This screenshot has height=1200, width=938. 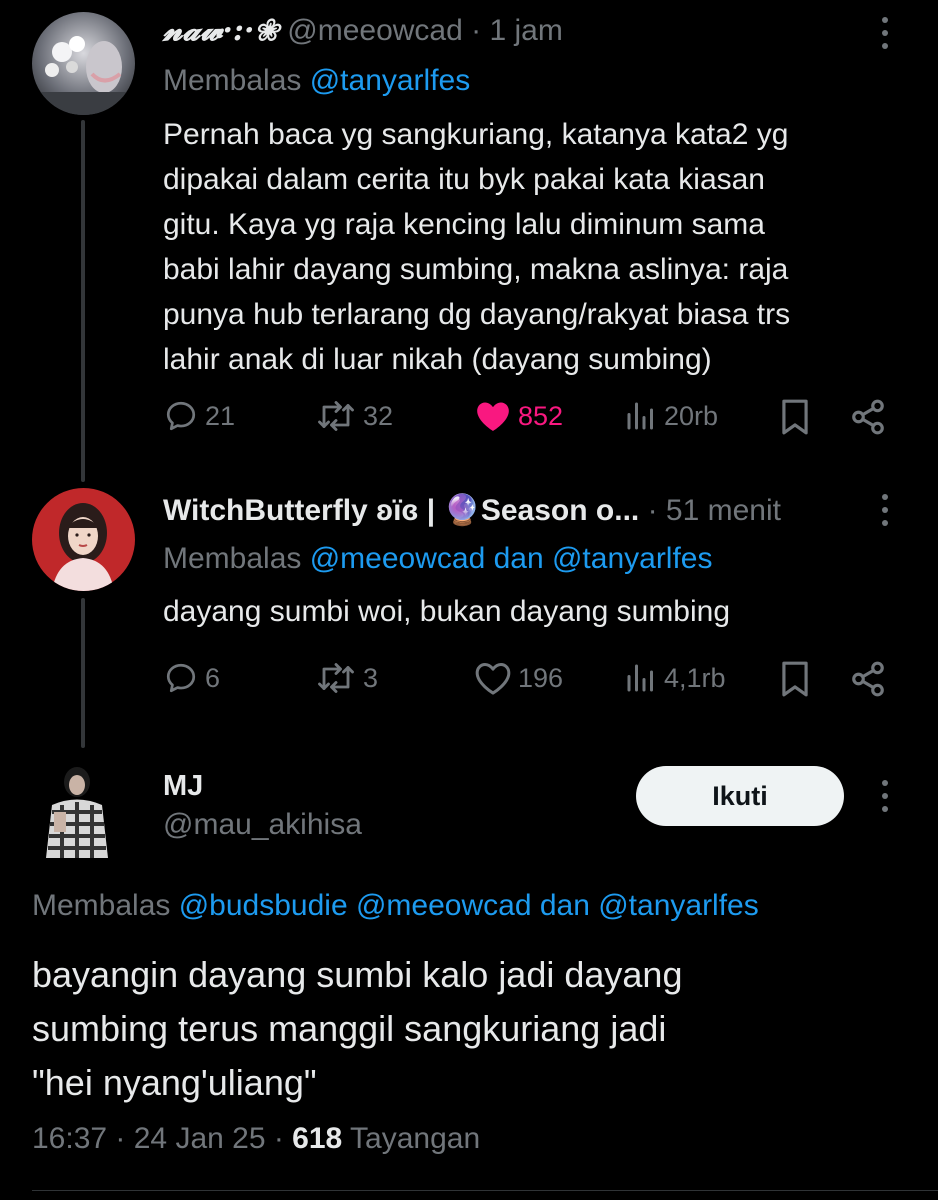 What do you see at coordinates (262, 825) in the screenshot?
I see `tweet3-handle: @mau_akihisa` at bounding box center [262, 825].